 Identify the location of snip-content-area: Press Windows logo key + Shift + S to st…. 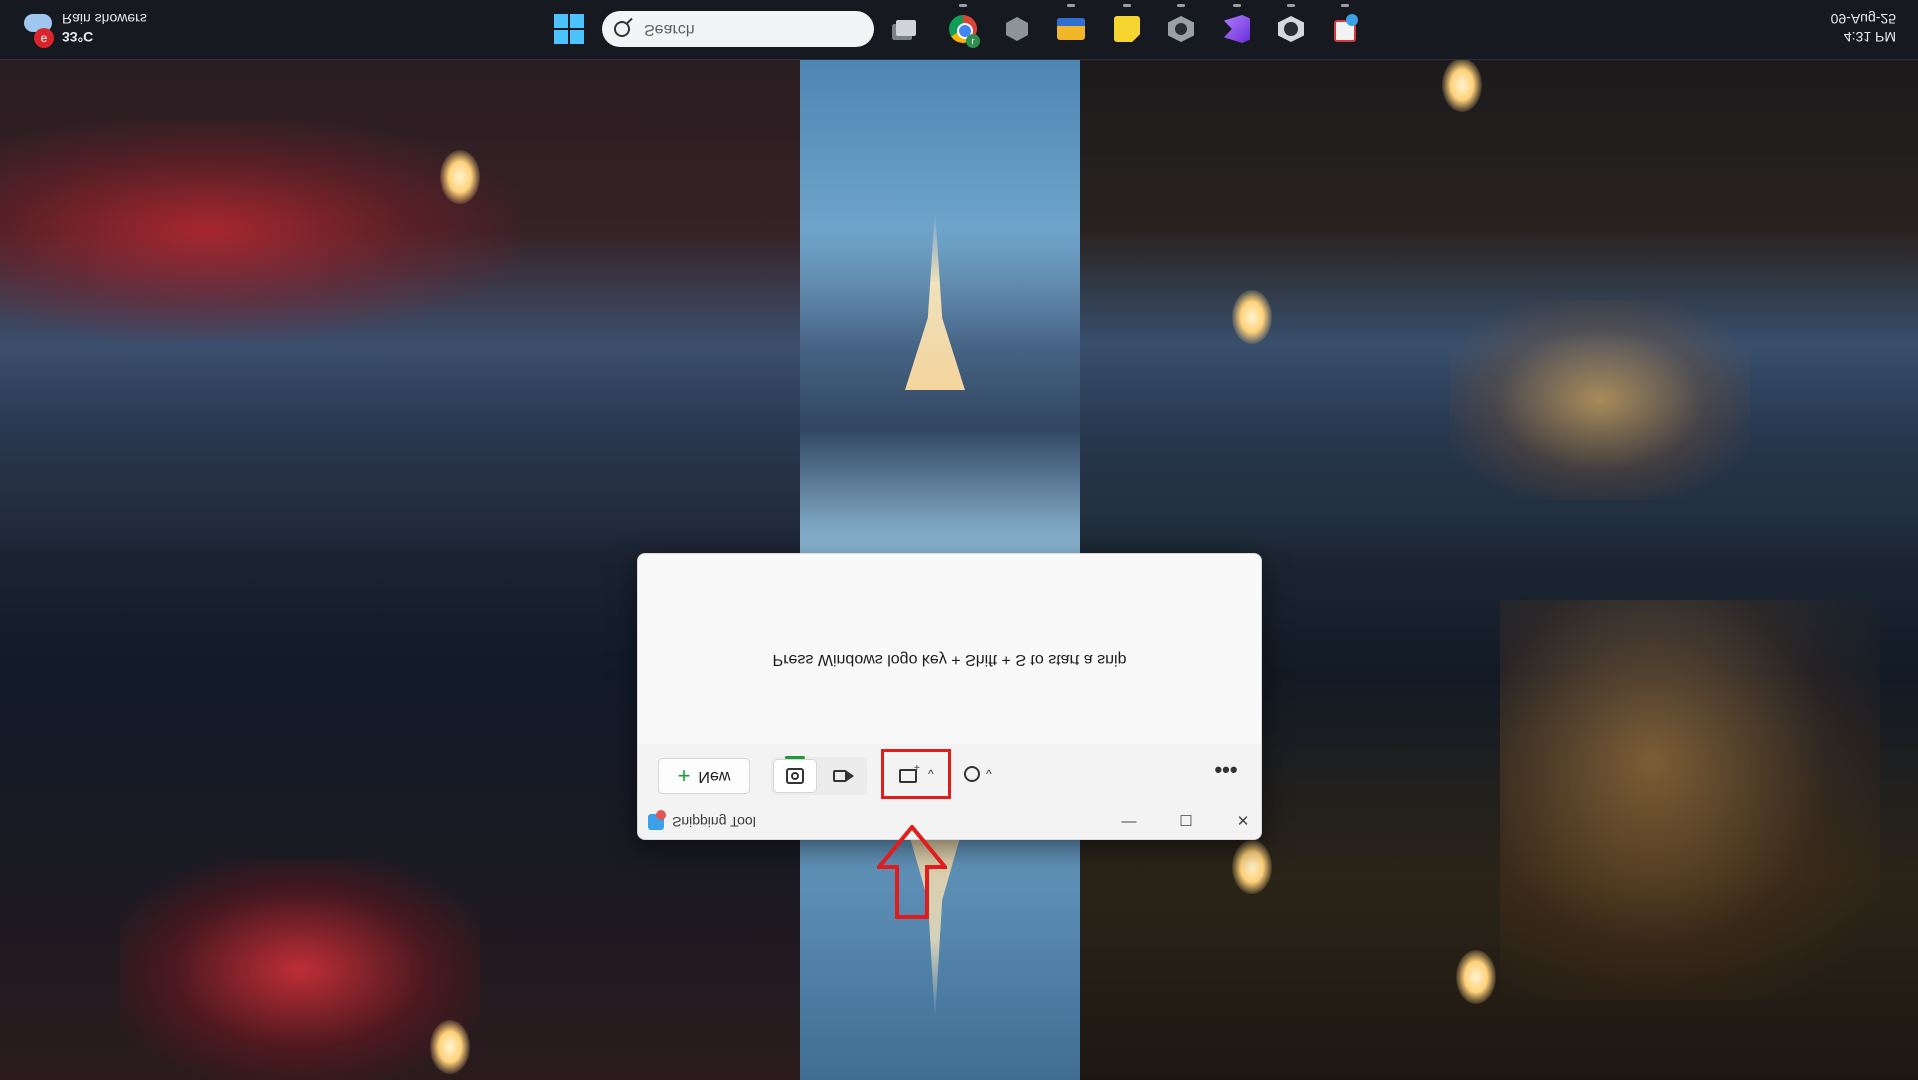
(949, 649).